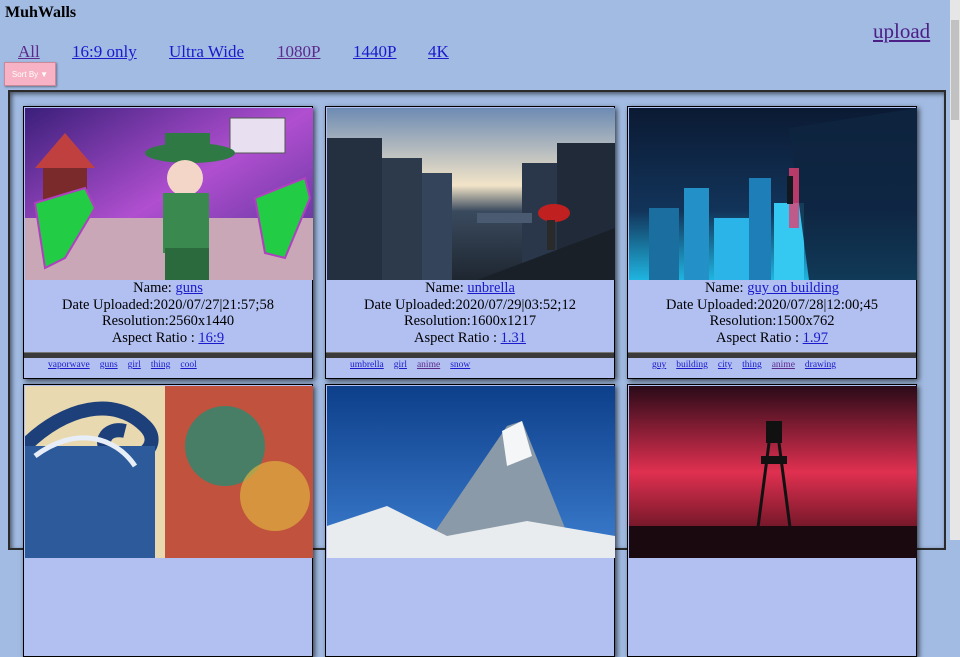  What do you see at coordinates (201, 321) in the screenshot?
I see `resolution-value: 2560x1440` at bounding box center [201, 321].